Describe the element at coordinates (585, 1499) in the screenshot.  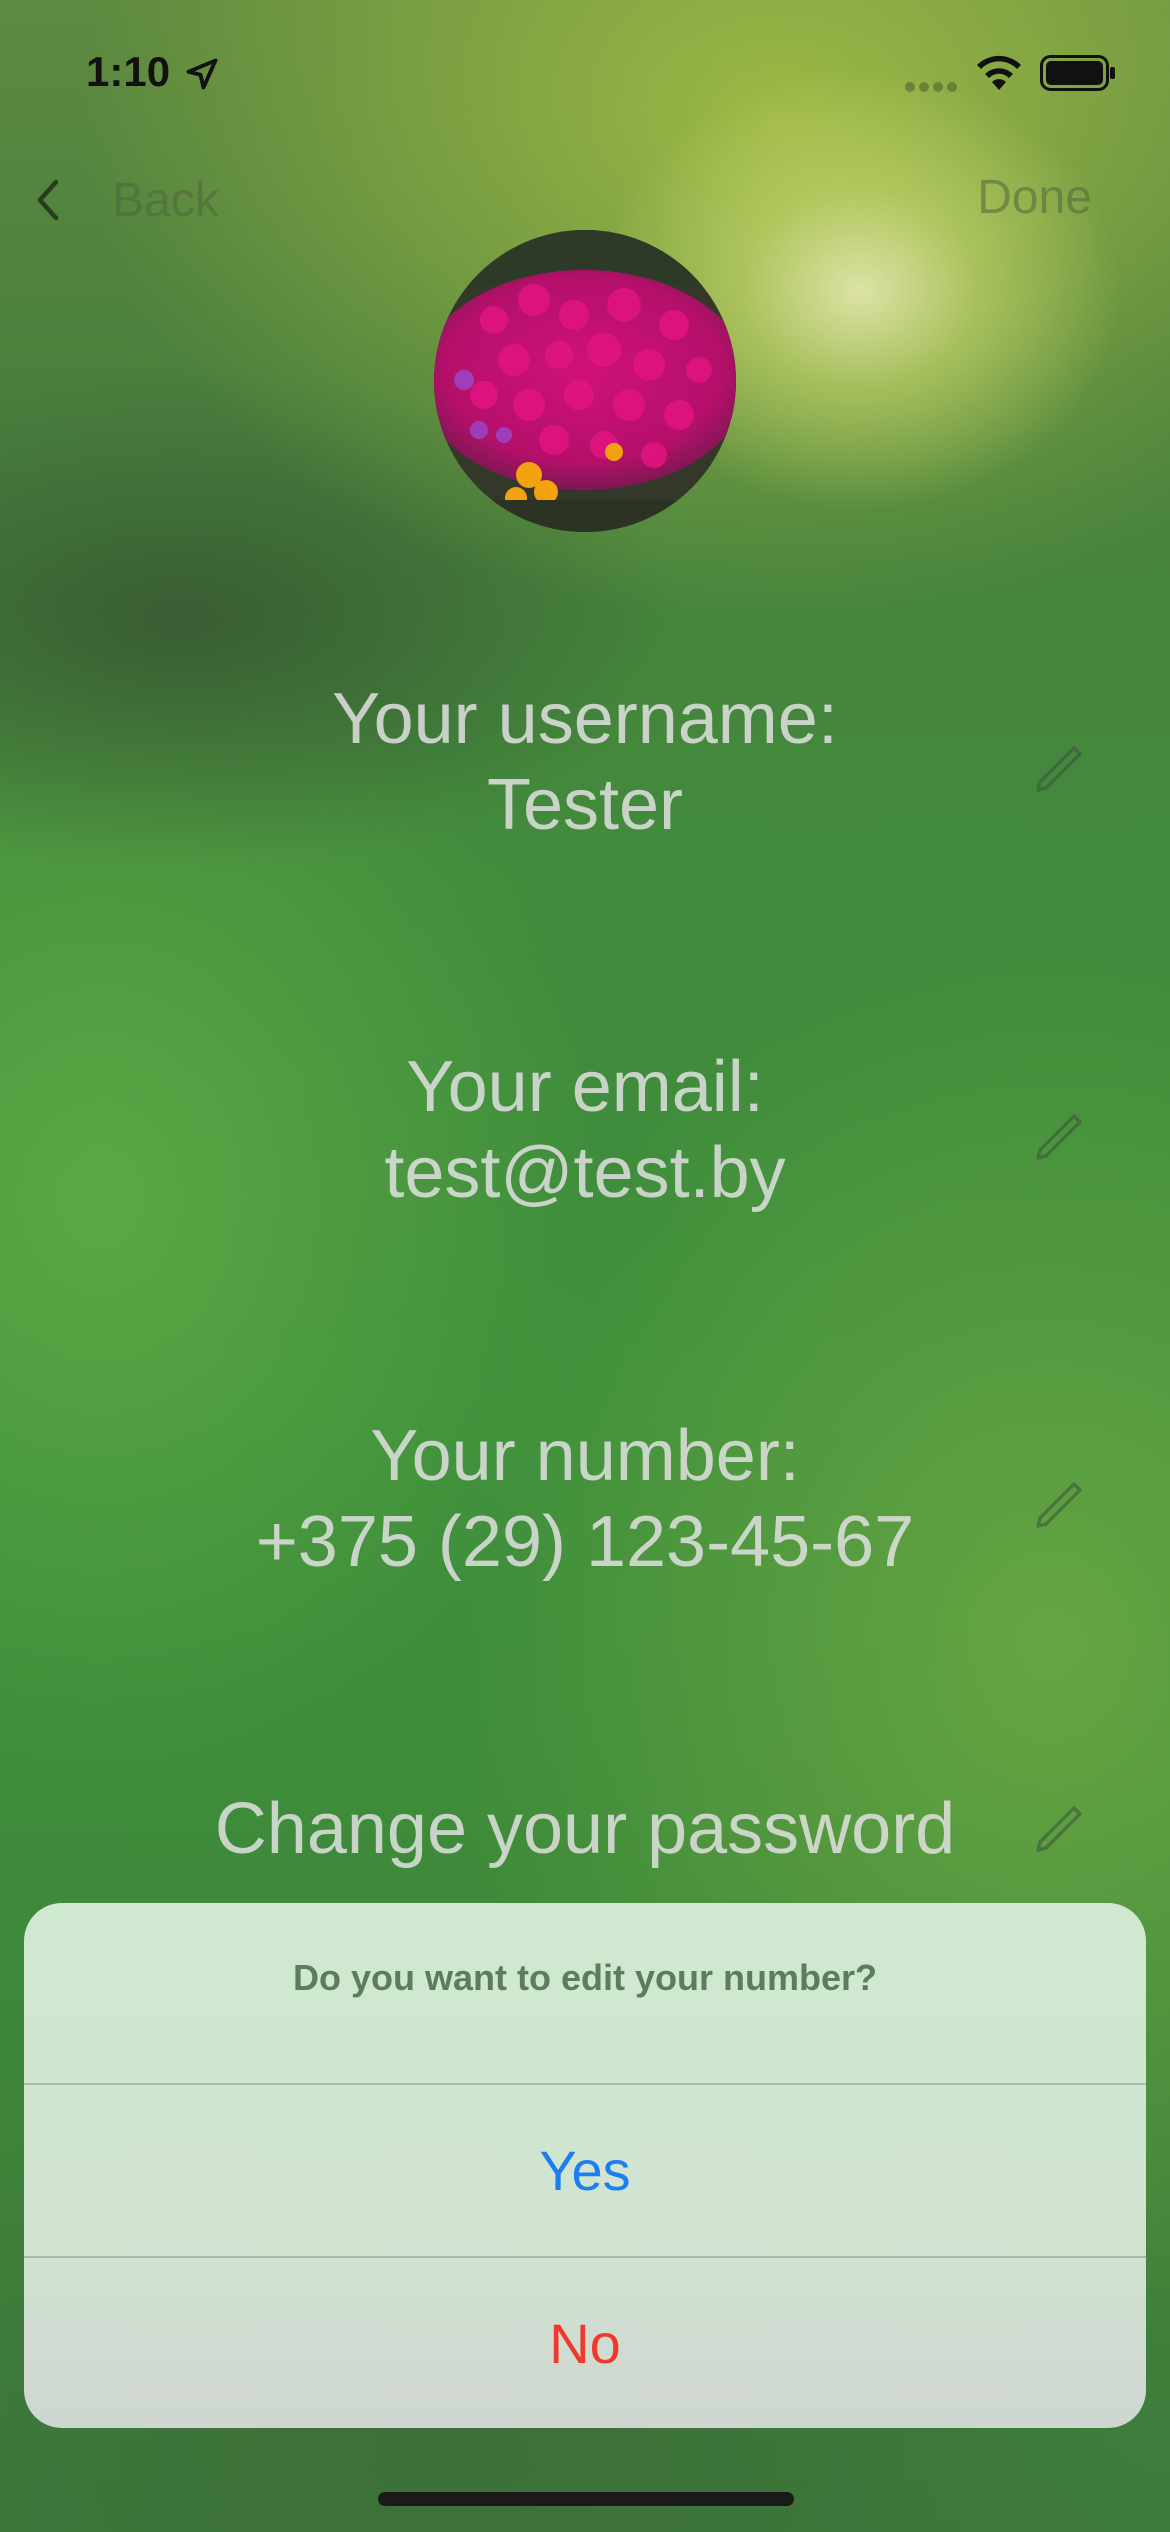
I see `number-field: Your number: +375 (29) 123-45-67` at that location.